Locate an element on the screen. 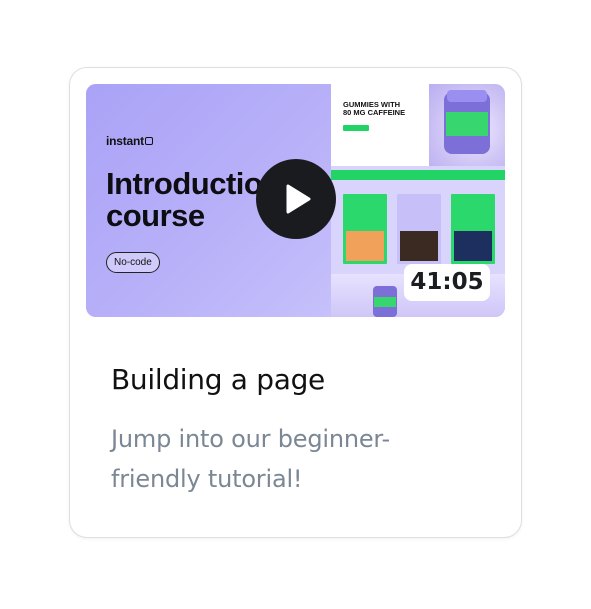  play-button is located at coordinates (296, 199).